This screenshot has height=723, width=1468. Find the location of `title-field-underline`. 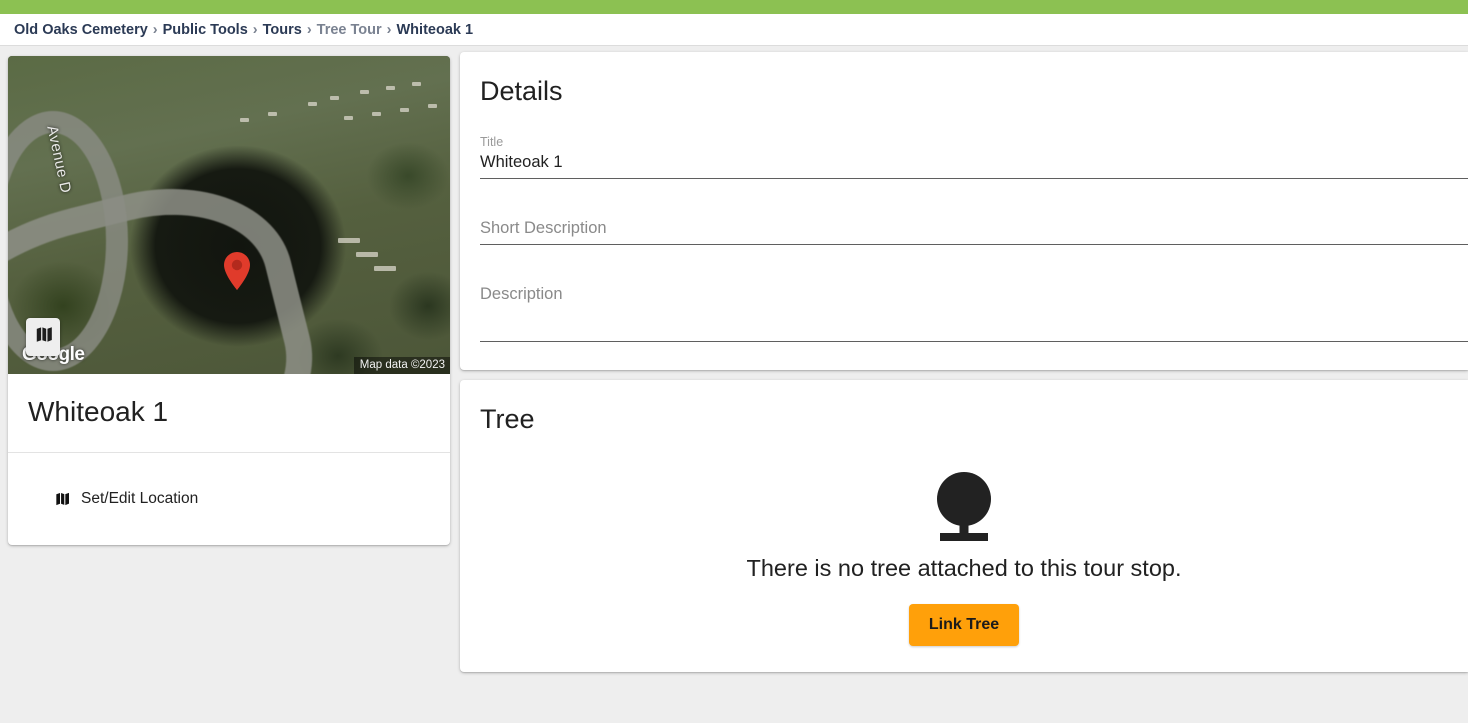

title-field-underline is located at coordinates (974, 178).